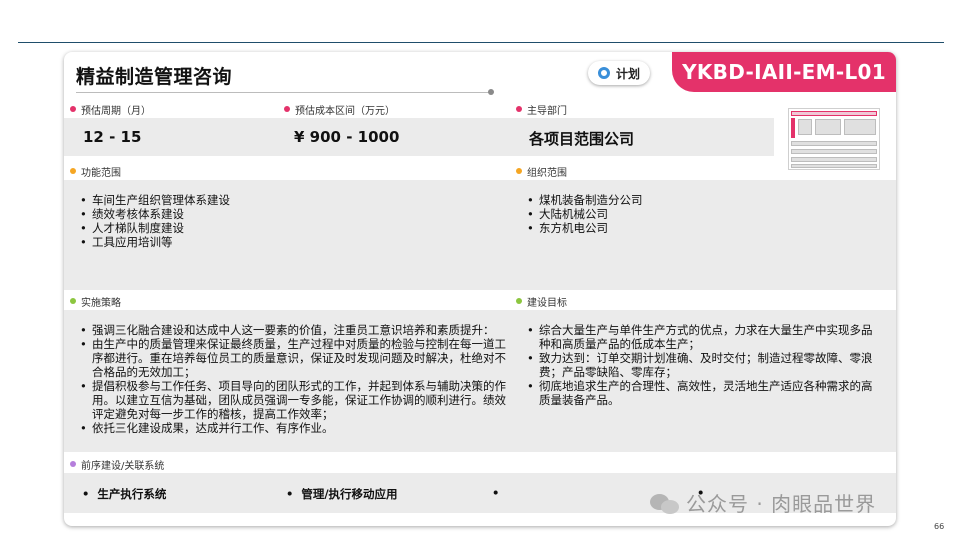 This screenshot has width=960, height=540. Describe the element at coordinates (939, 526) in the screenshot. I see `page-number: 66` at that location.